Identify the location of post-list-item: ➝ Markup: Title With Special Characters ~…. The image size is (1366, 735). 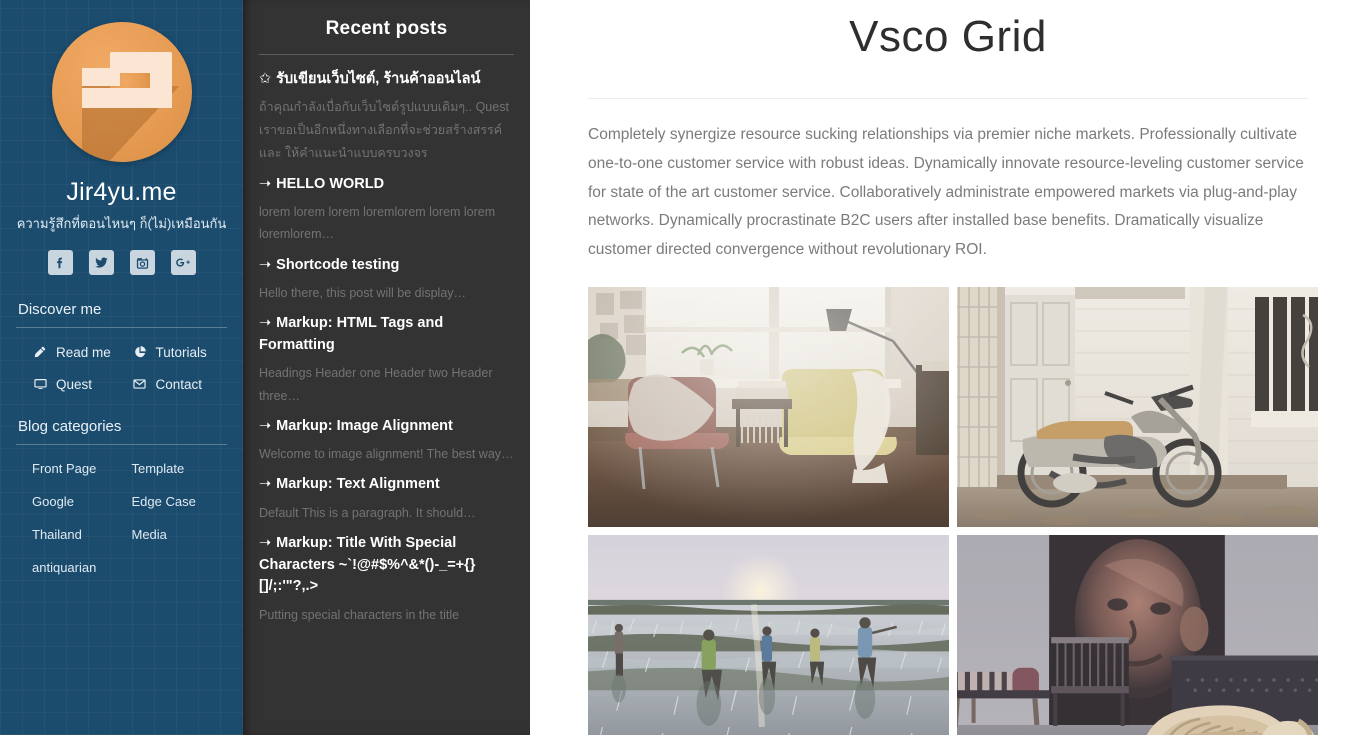
(386, 579).